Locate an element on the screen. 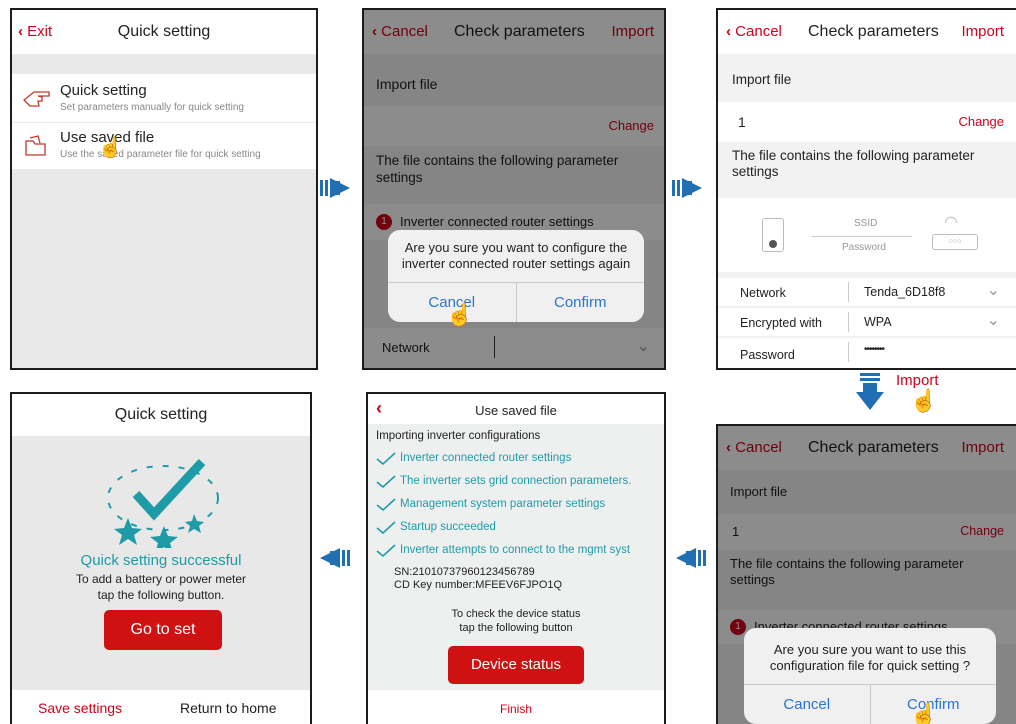  pointing-hand-icon is located at coordinates (36, 99).